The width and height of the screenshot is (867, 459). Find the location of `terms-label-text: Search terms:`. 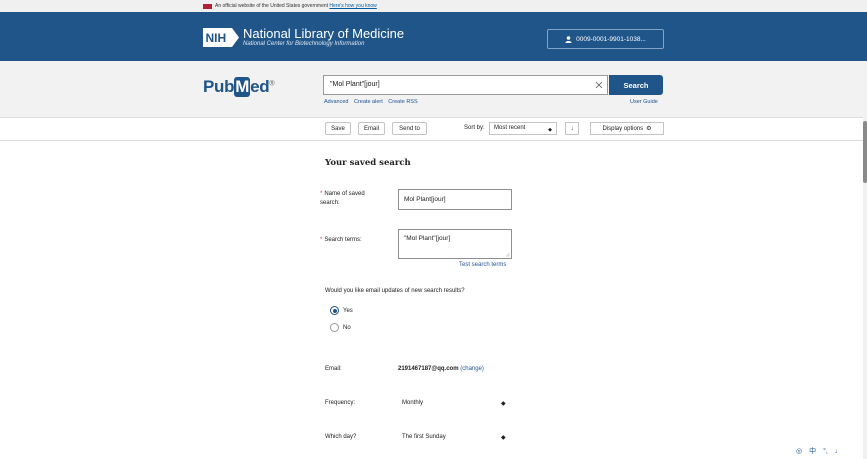

terms-label-text: Search terms: is located at coordinates (343, 240).